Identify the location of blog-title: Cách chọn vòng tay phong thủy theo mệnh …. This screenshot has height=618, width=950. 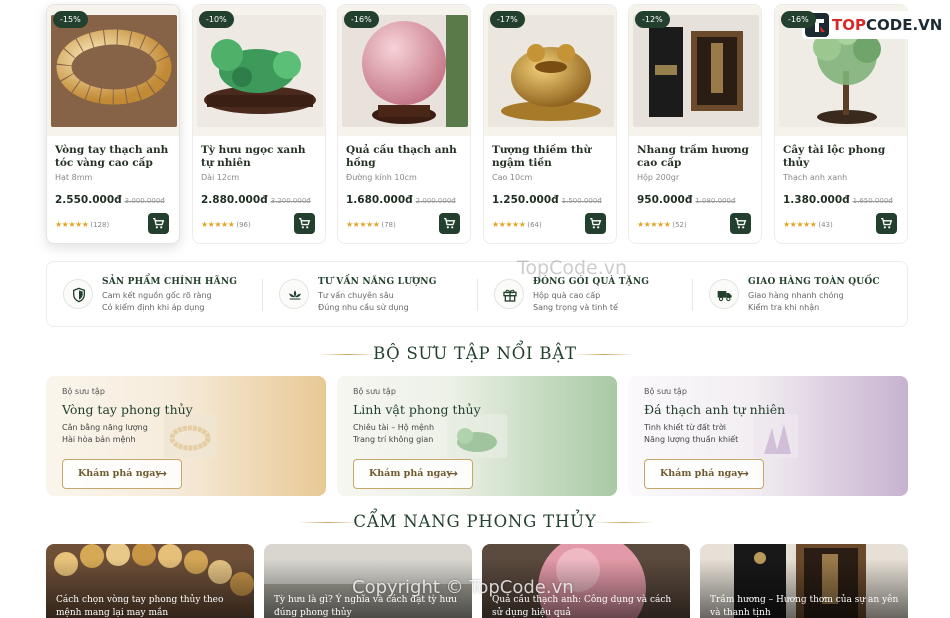
(151, 606).